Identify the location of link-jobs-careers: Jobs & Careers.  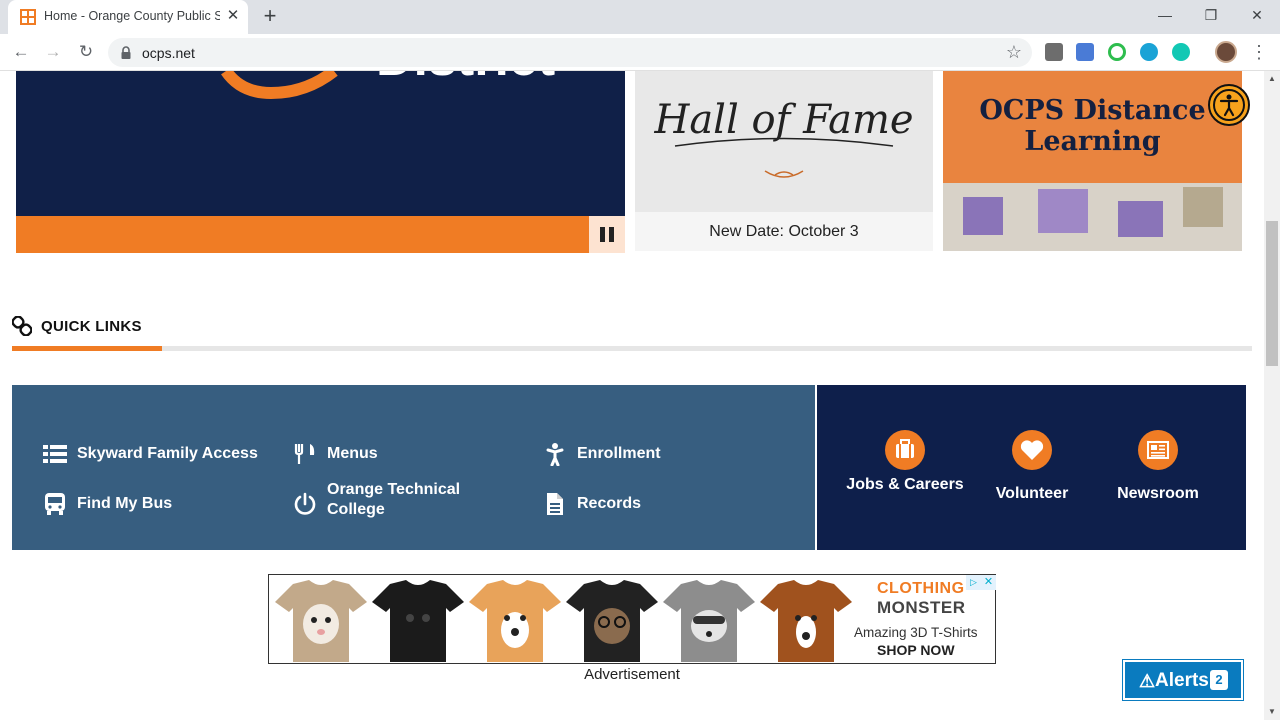
(905, 467).